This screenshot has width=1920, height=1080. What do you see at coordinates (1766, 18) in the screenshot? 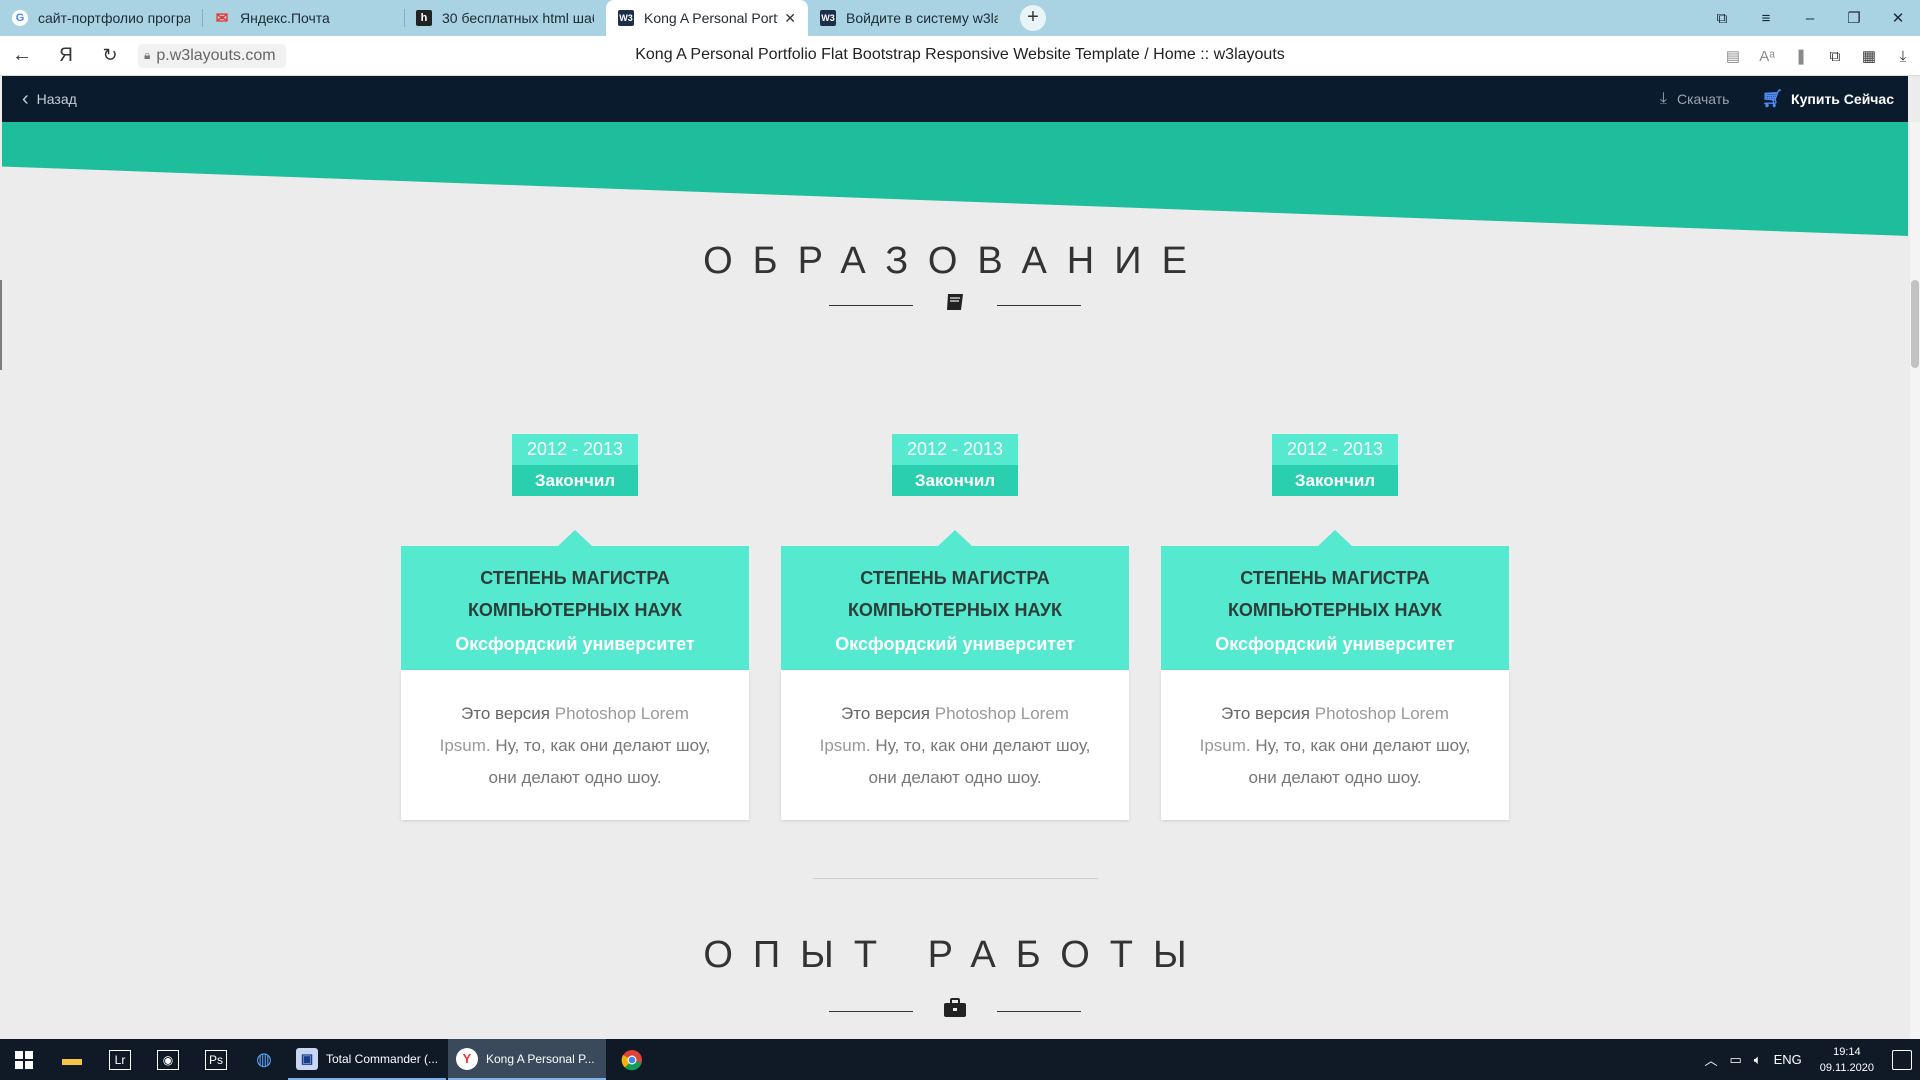
I see `menu-icon: ≡` at bounding box center [1766, 18].